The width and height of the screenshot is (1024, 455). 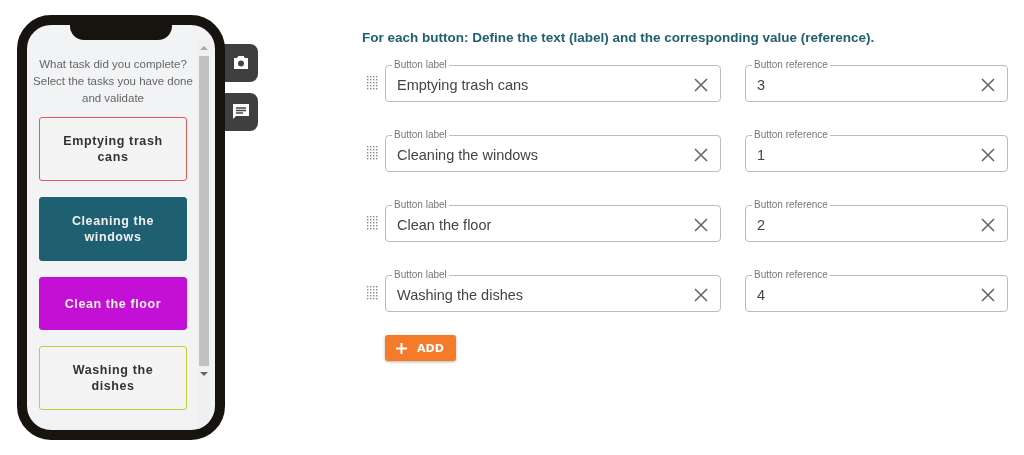 I want to click on task-button: Emptying trash cans, so click(x=113, y=149).